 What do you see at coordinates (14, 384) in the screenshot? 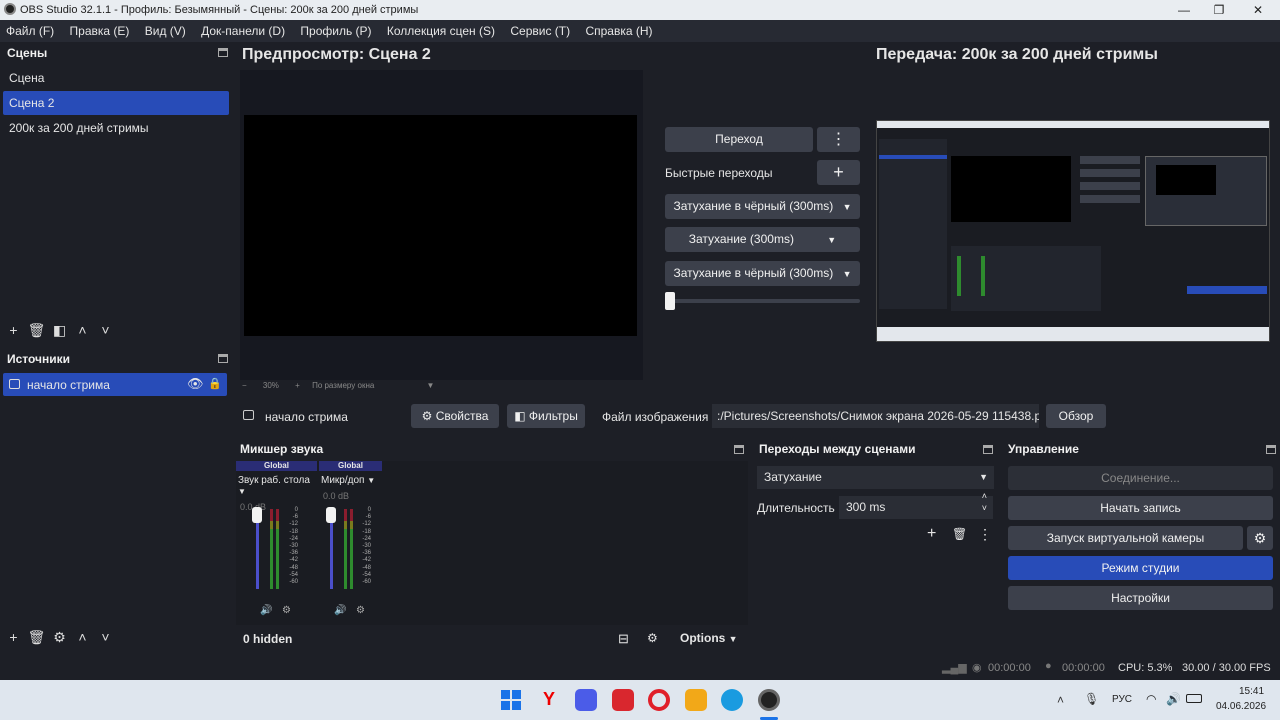
I see `image-source-icon` at bounding box center [14, 384].